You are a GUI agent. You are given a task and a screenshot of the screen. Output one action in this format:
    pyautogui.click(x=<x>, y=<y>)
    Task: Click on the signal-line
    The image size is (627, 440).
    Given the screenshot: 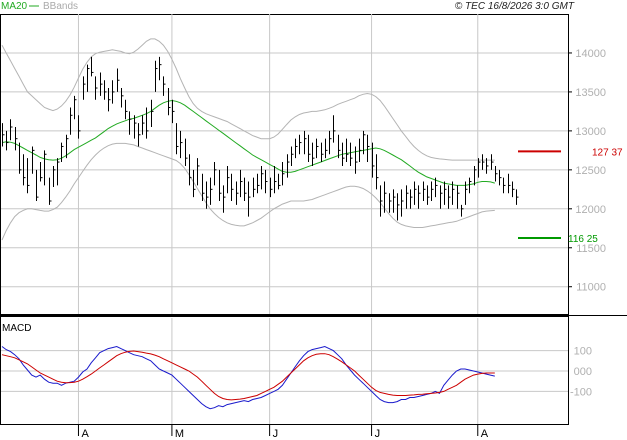 What is the action you would take?
    pyautogui.click(x=248, y=375)
    